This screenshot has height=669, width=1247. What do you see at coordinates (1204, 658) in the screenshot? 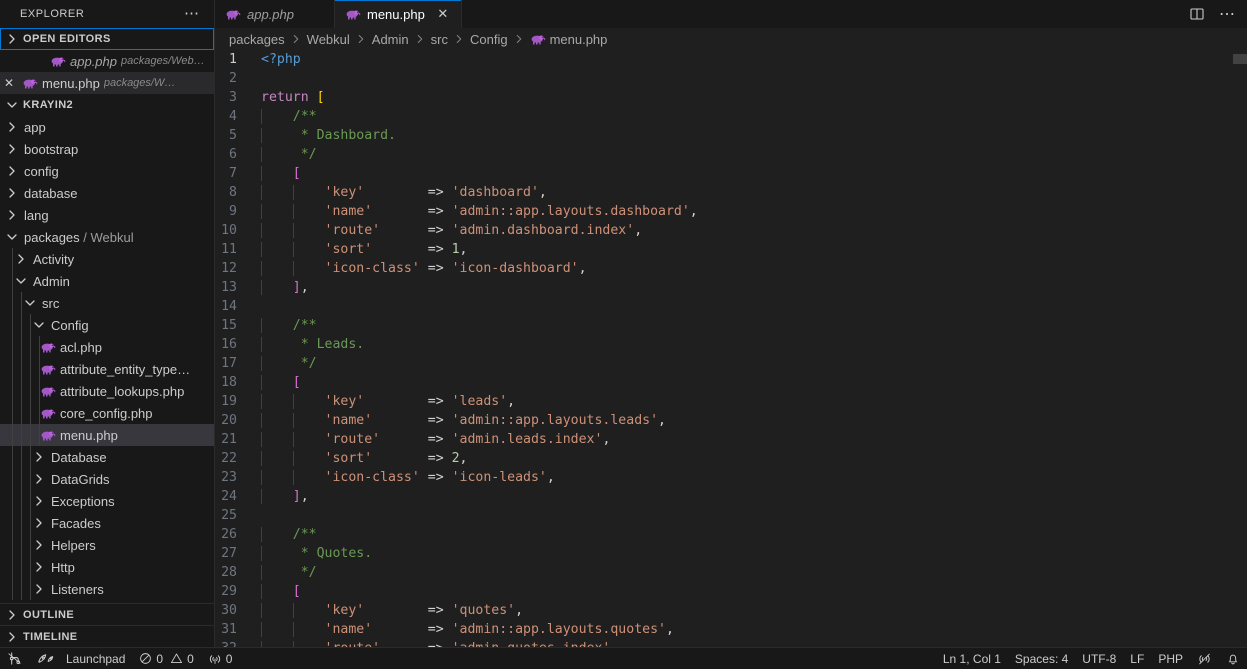
I see `screencast-icon` at bounding box center [1204, 658].